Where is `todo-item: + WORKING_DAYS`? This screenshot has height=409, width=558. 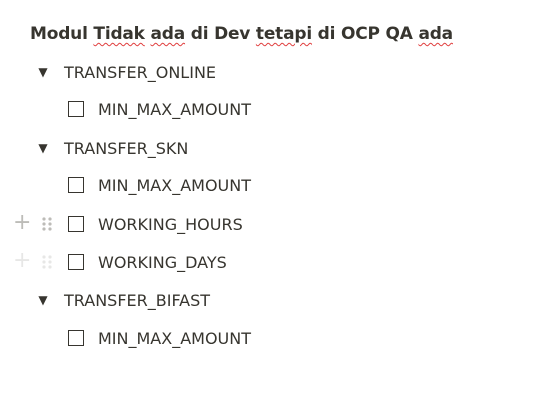 todo-item: + WORKING_DAYS is located at coordinates (279, 264).